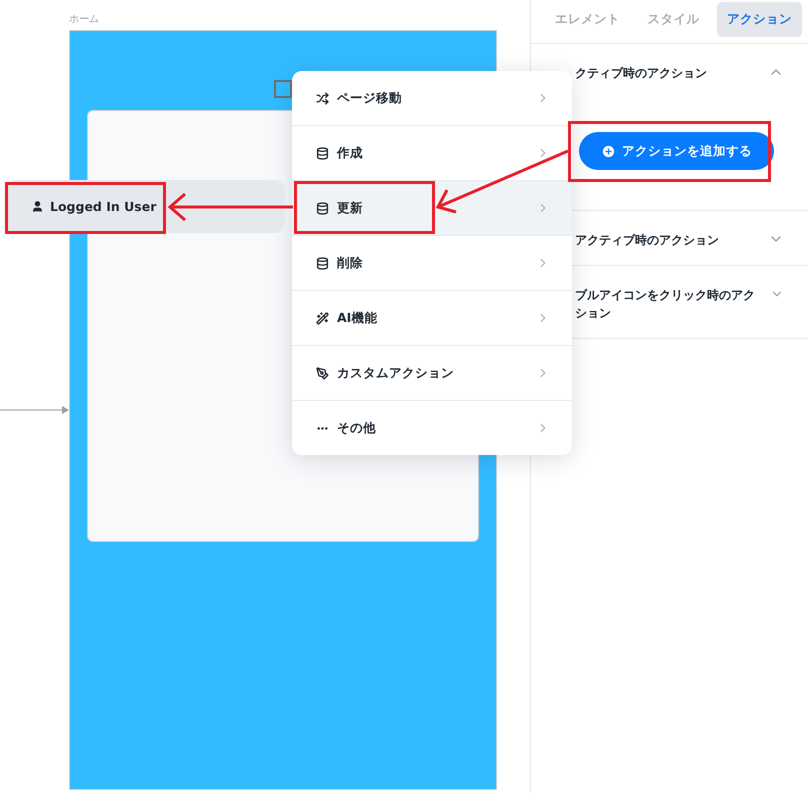  What do you see at coordinates (676, 151) in the screenshot?
I see `add-action-button: アクションを追加する` at bounding box center [676, 151].